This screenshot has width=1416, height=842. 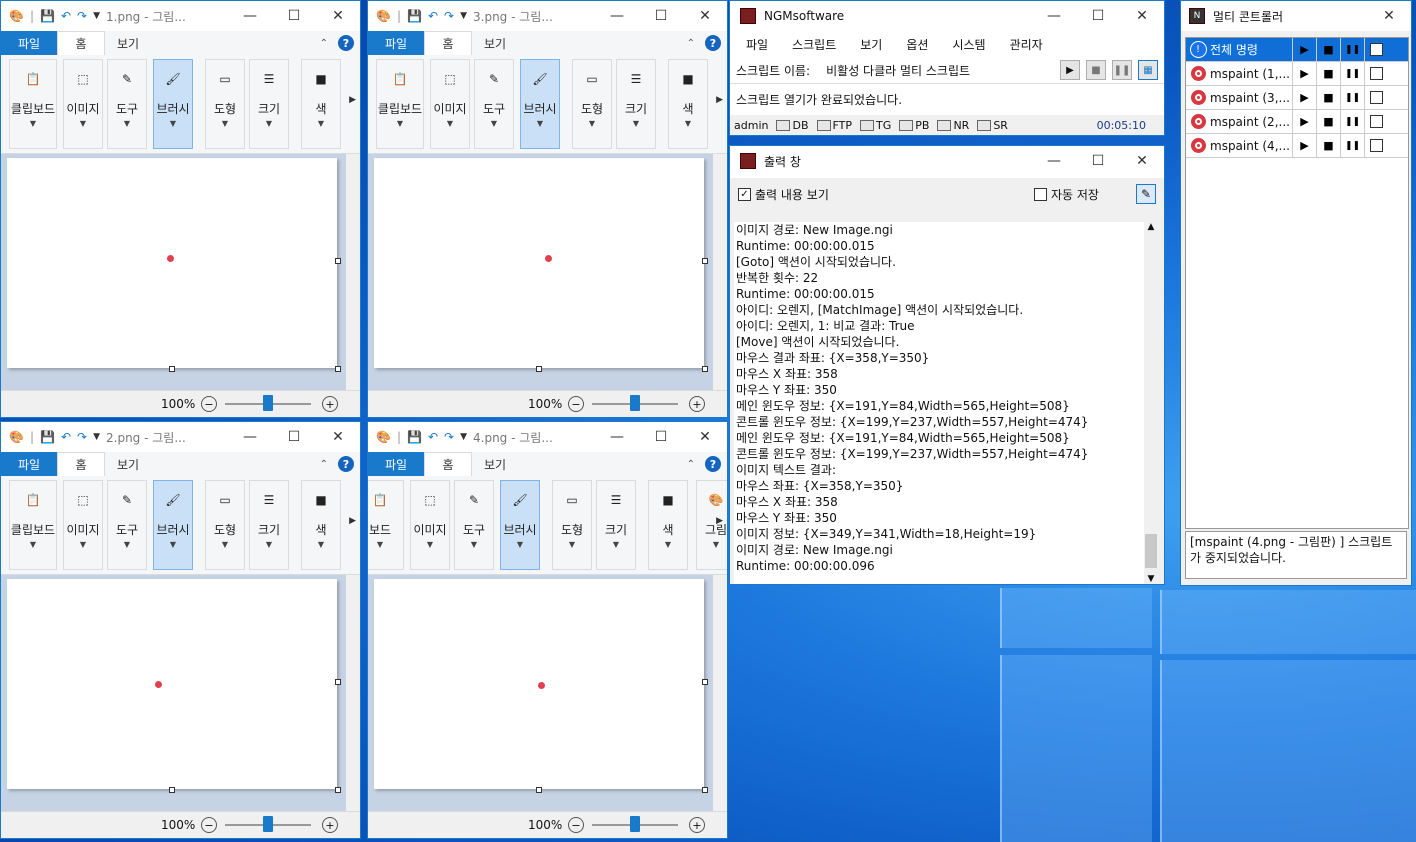 What do you see at coordinates (1376, 145) in the screenshot?
I see `select-checkbox` at bounding box center [1376, 145].